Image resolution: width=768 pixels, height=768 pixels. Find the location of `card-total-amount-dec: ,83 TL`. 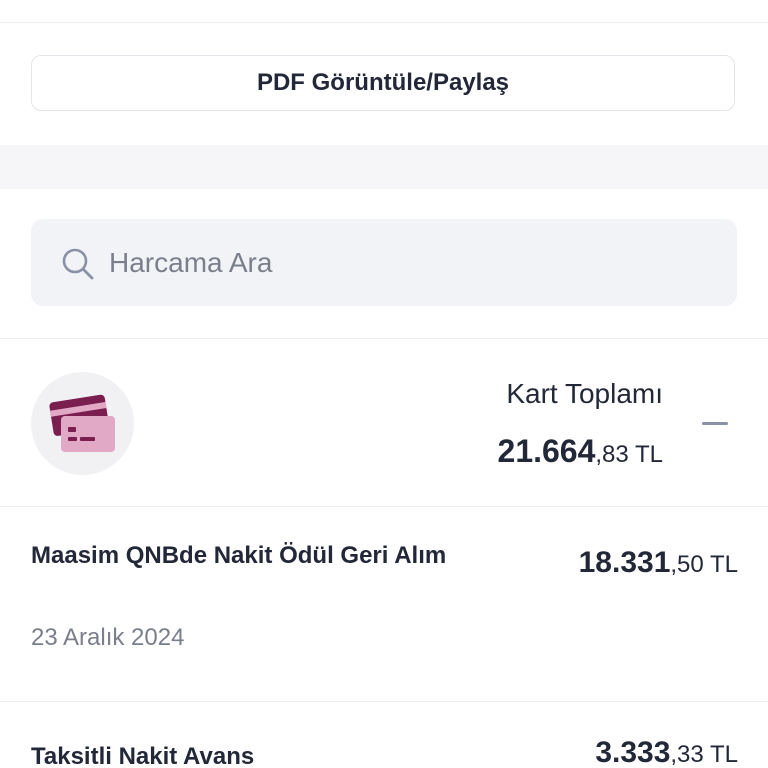

card-total-amount-dec: ,83 TL is located at coordinates (629, 454).